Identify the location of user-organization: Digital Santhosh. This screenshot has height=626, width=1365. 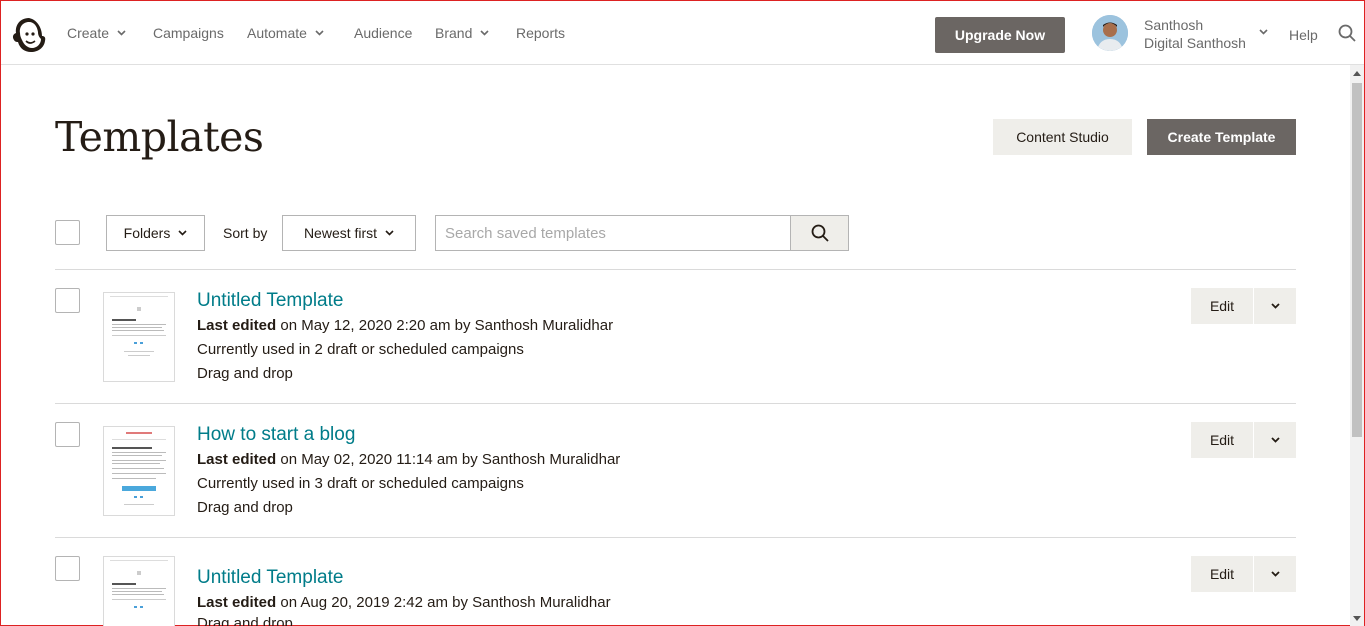
(1195, 43).